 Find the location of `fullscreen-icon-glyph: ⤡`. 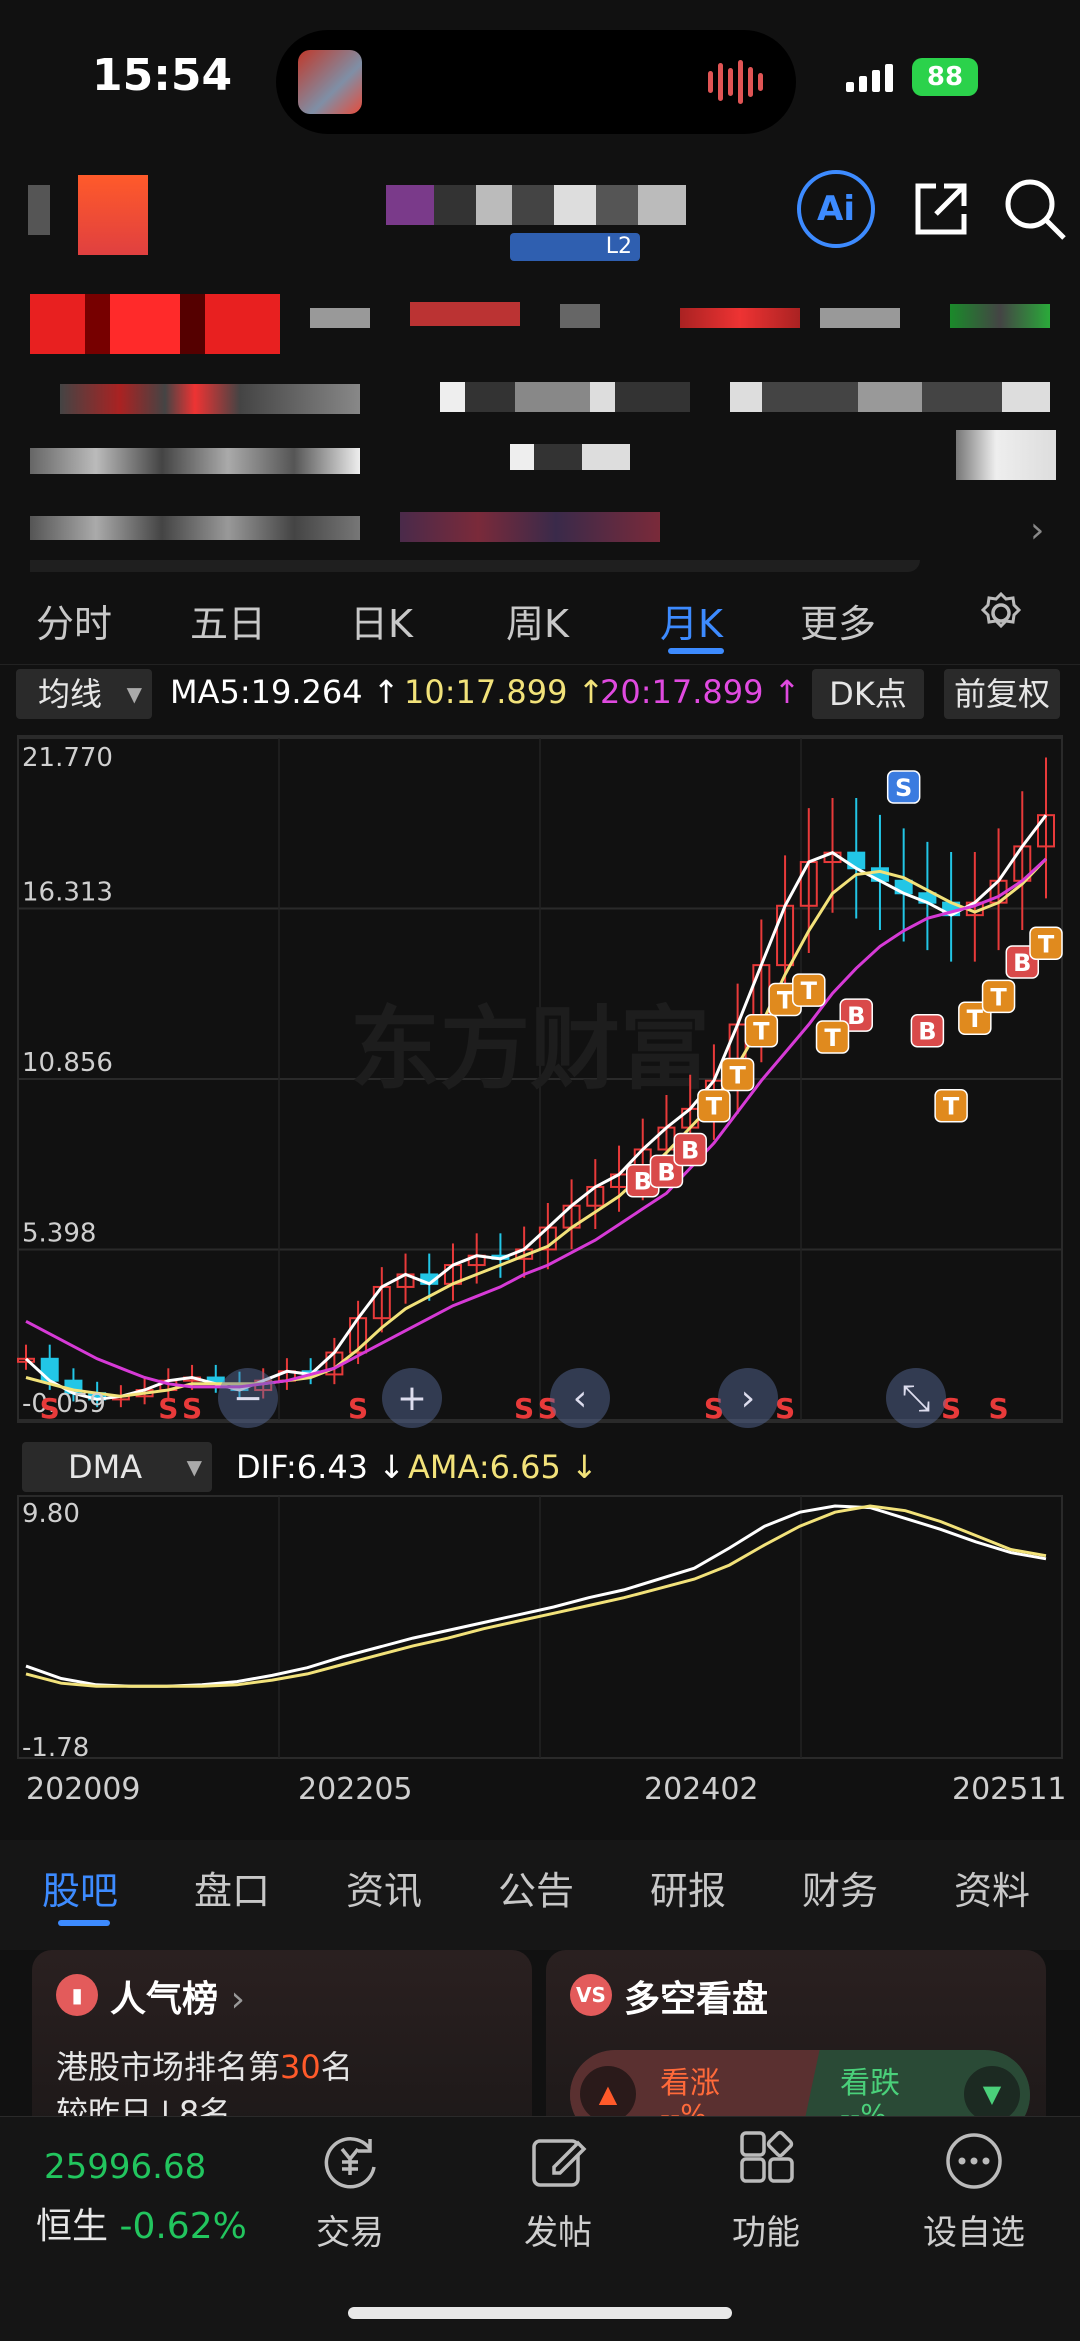

fullscreen-icon-glyph: ⤡ is located at coordinates (916, 1398).